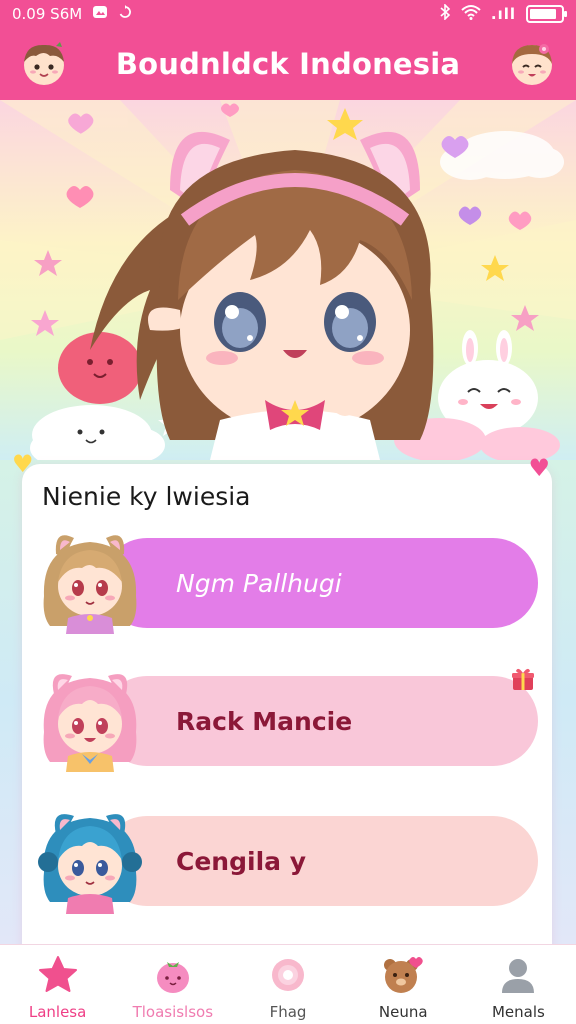  Describe the element at coordinates (90, 723) in the screenshot. I see `pink-cat-girl-avatar` at that location.